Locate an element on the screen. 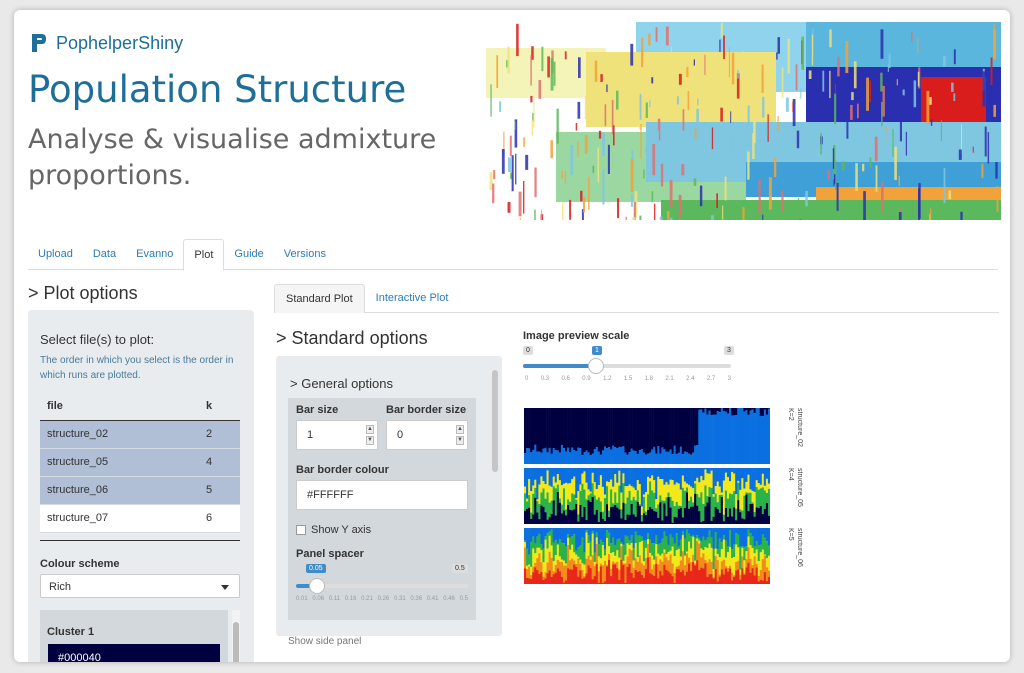 This screenshot has height=673, width=1024. col-file: file is located at coordinates (123, 407).